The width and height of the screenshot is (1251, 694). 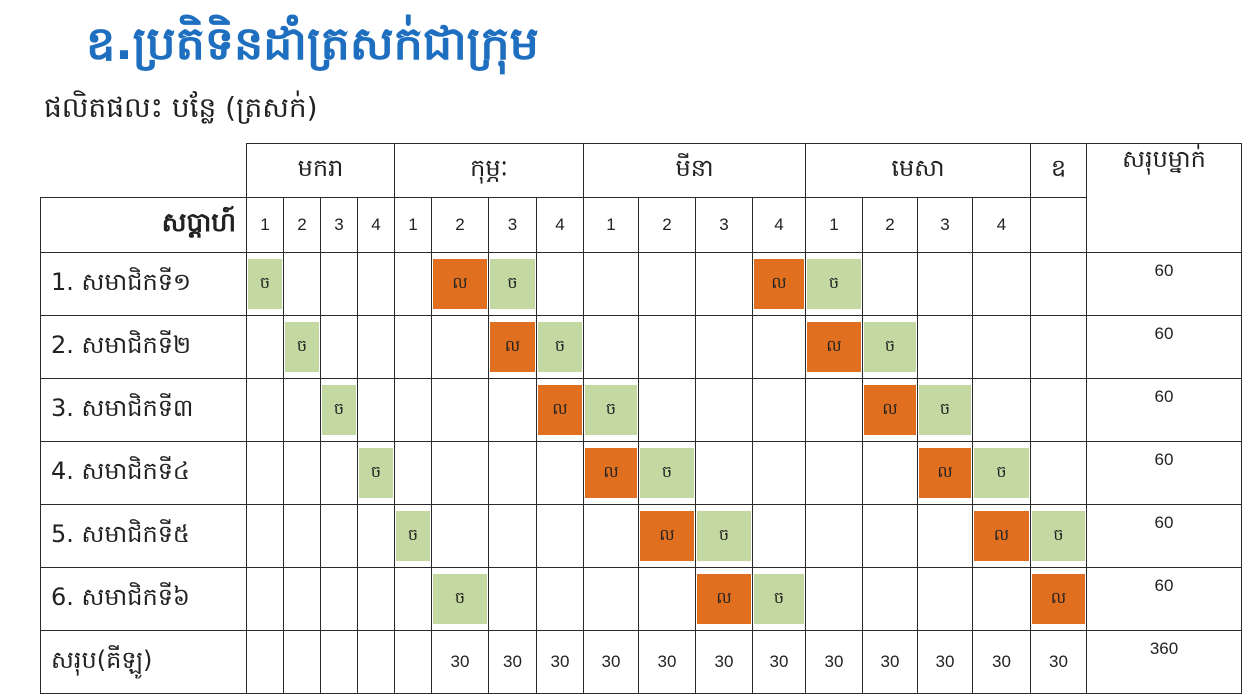 I want to click on corner-cell, so click(x=144, y=171).